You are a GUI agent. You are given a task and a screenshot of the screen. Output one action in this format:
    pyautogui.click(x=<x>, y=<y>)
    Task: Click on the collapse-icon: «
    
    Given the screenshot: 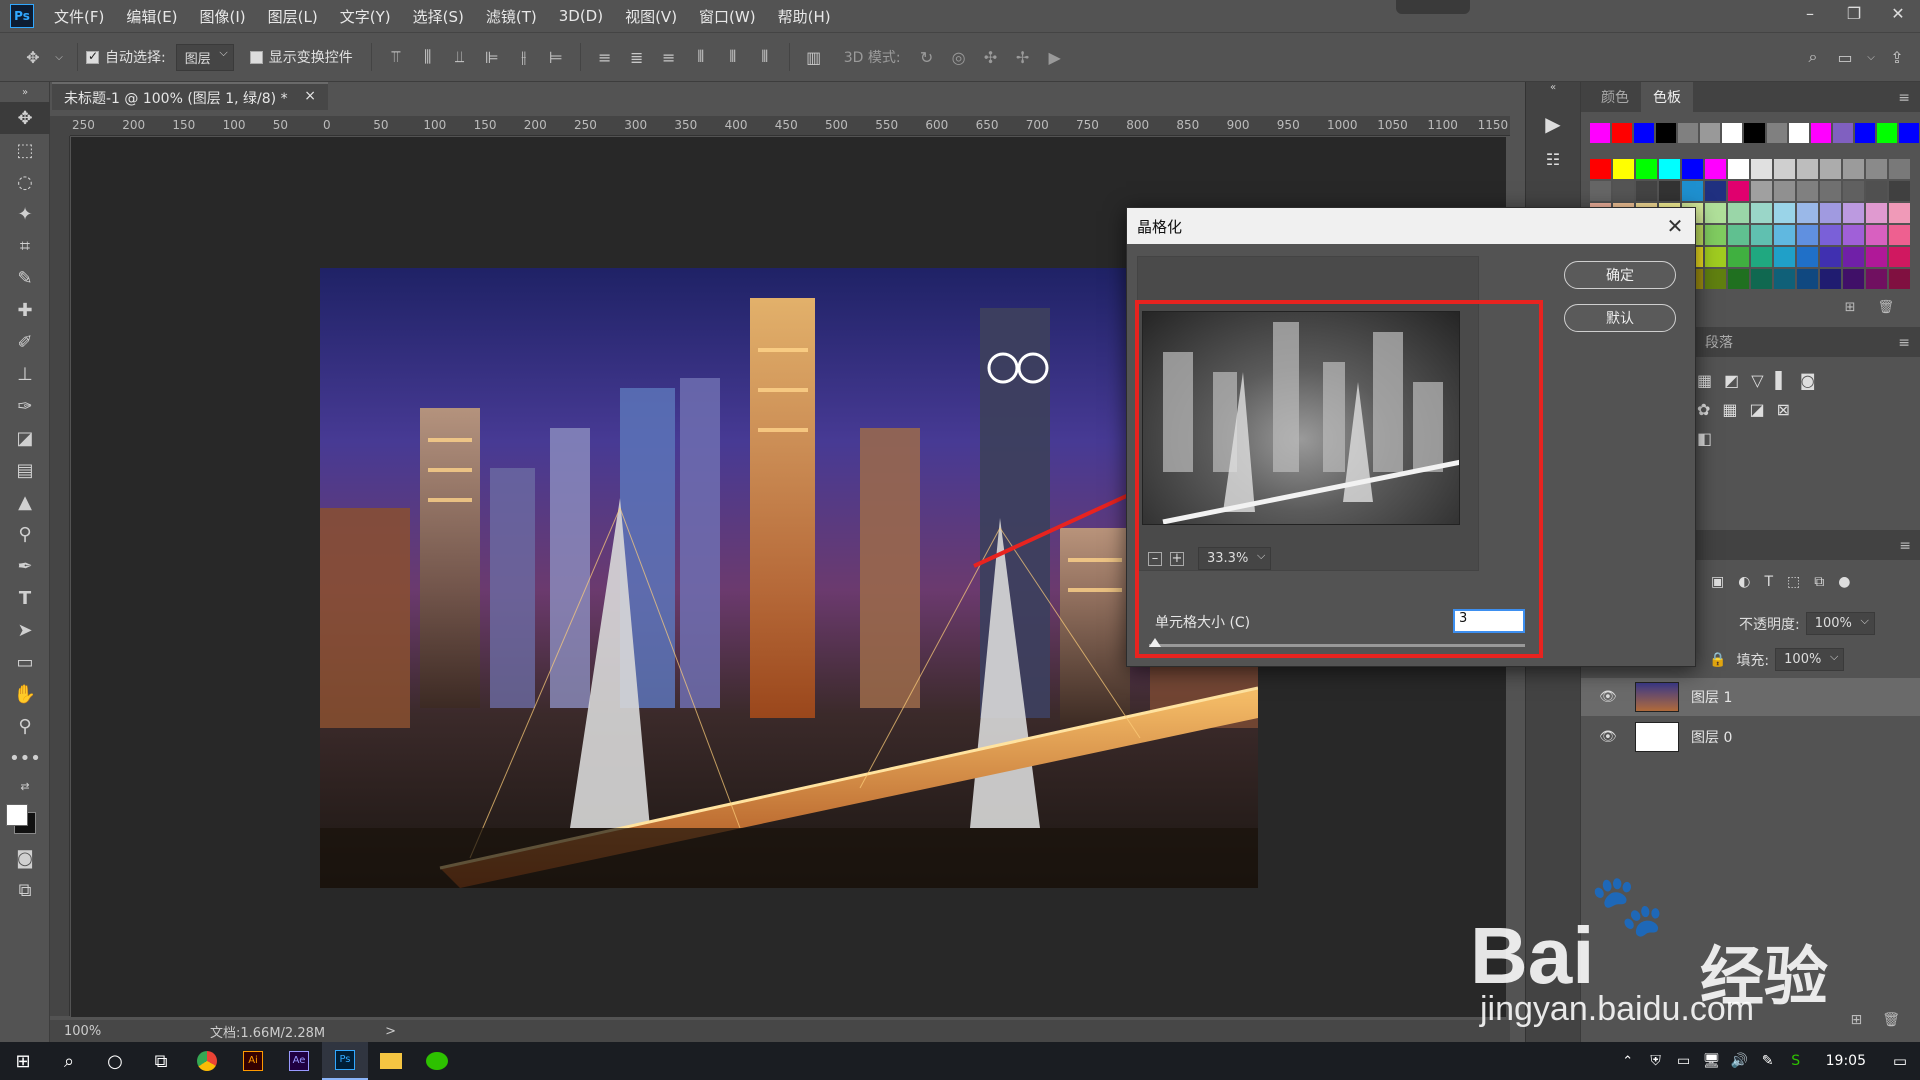 What is the action you would take?
    pyautogui.click(x=1553, y=91)
    